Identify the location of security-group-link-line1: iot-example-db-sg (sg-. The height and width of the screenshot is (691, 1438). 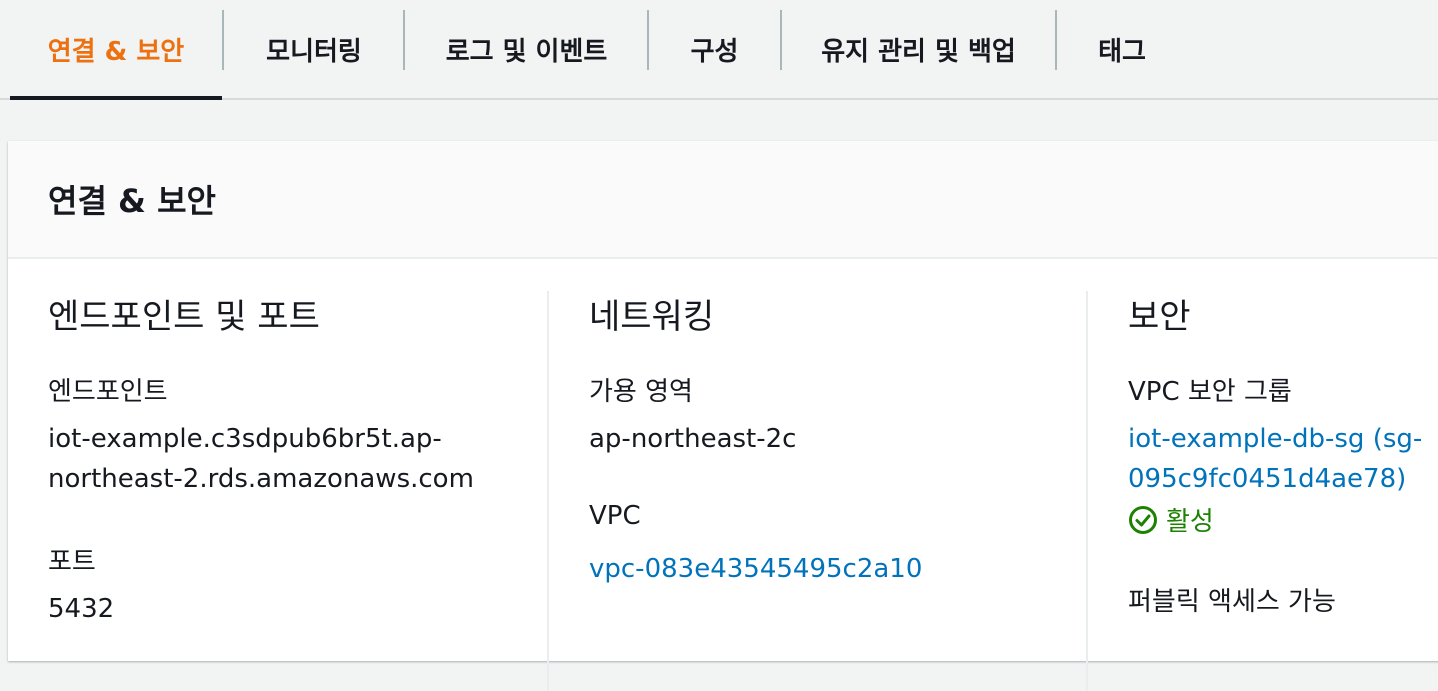
(1275, 439).